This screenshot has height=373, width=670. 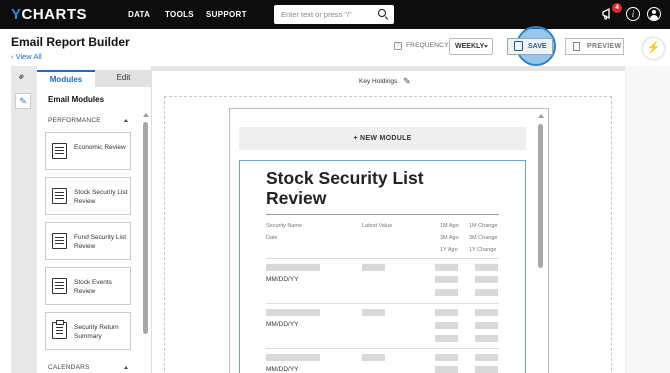 What do you see at coordinates (76, 99) in the screenshot?
I see `panel-title: Email Modules` at bounding box center [76, 99].